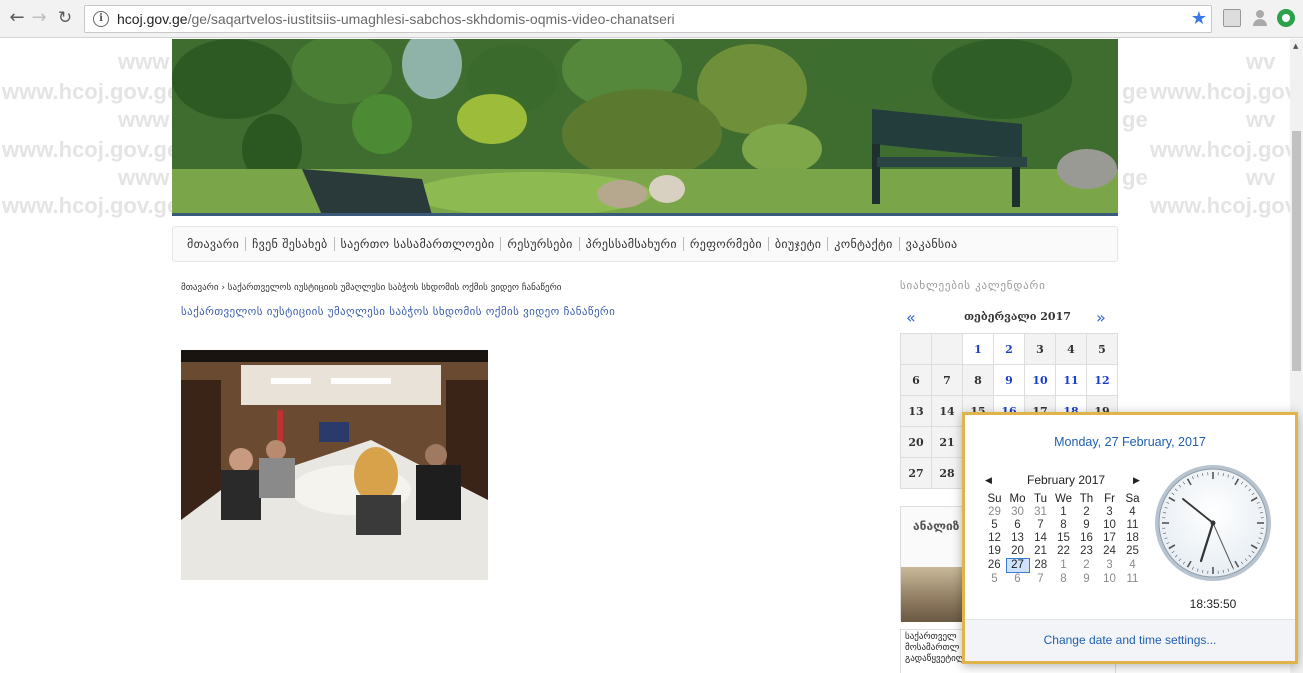 The image size is (1303, 673). What do you see at coordinates (863, 244) in the screenshot?
I see `menu-item-contact: კონტაქტი` at bounding box center [863, 244].